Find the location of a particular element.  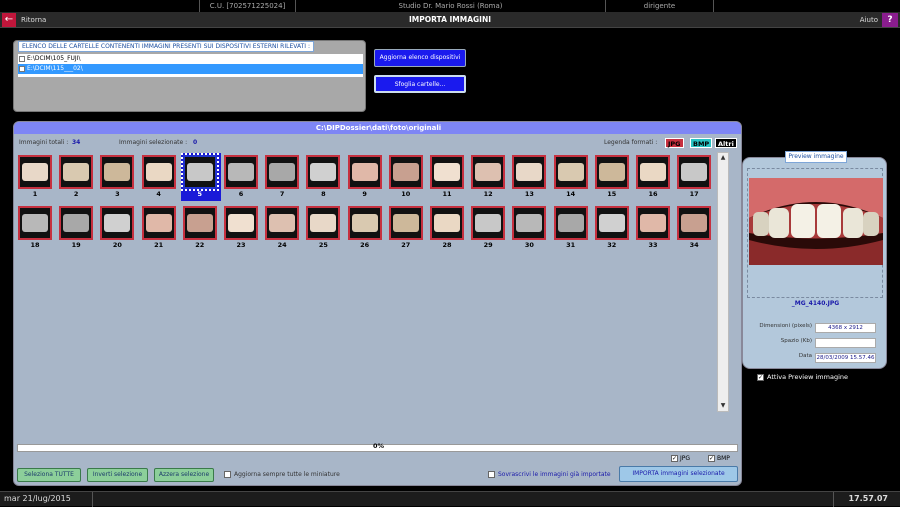

thumbnail-item: 10 is located at coordinates (406, 176).